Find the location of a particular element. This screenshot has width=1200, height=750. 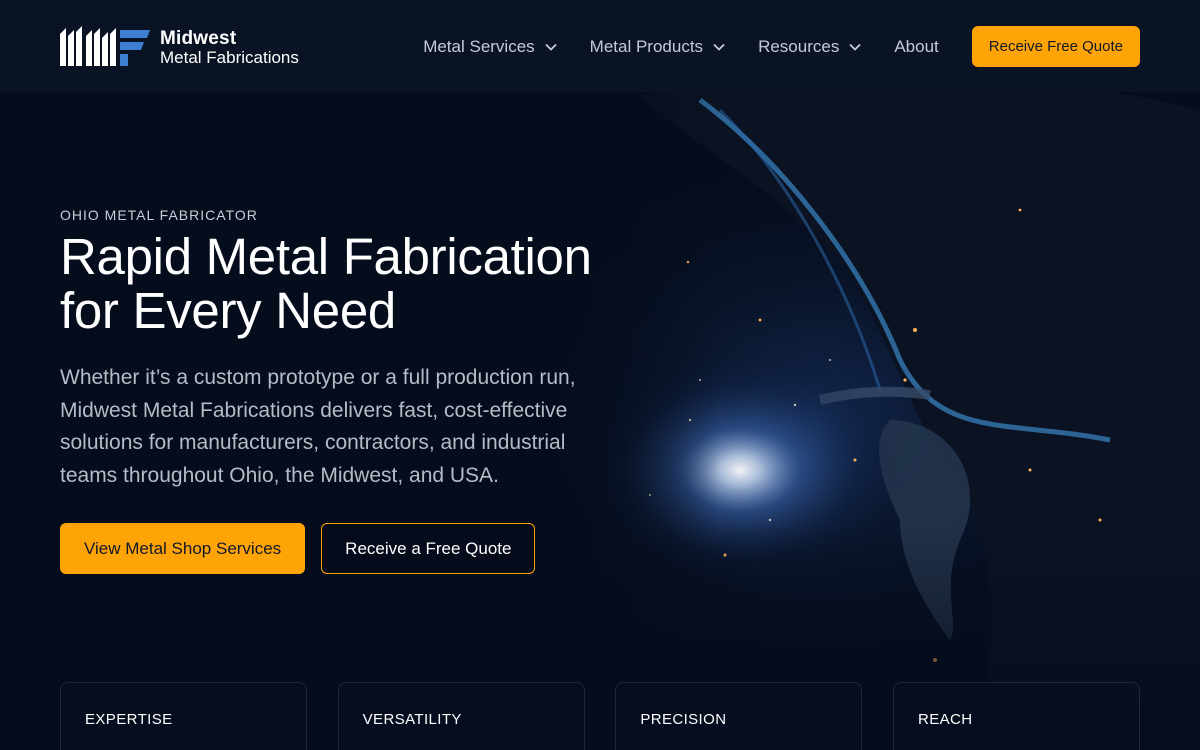

feature-card-title: EXPERTISE is located at coordinates (129, 719).